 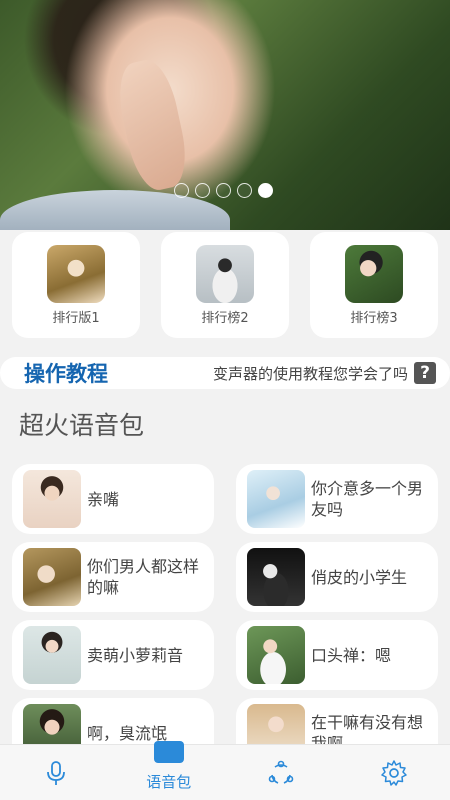 I want to click on voice-pack-item: 口头禅：嗯, so click(x=337, y=655).